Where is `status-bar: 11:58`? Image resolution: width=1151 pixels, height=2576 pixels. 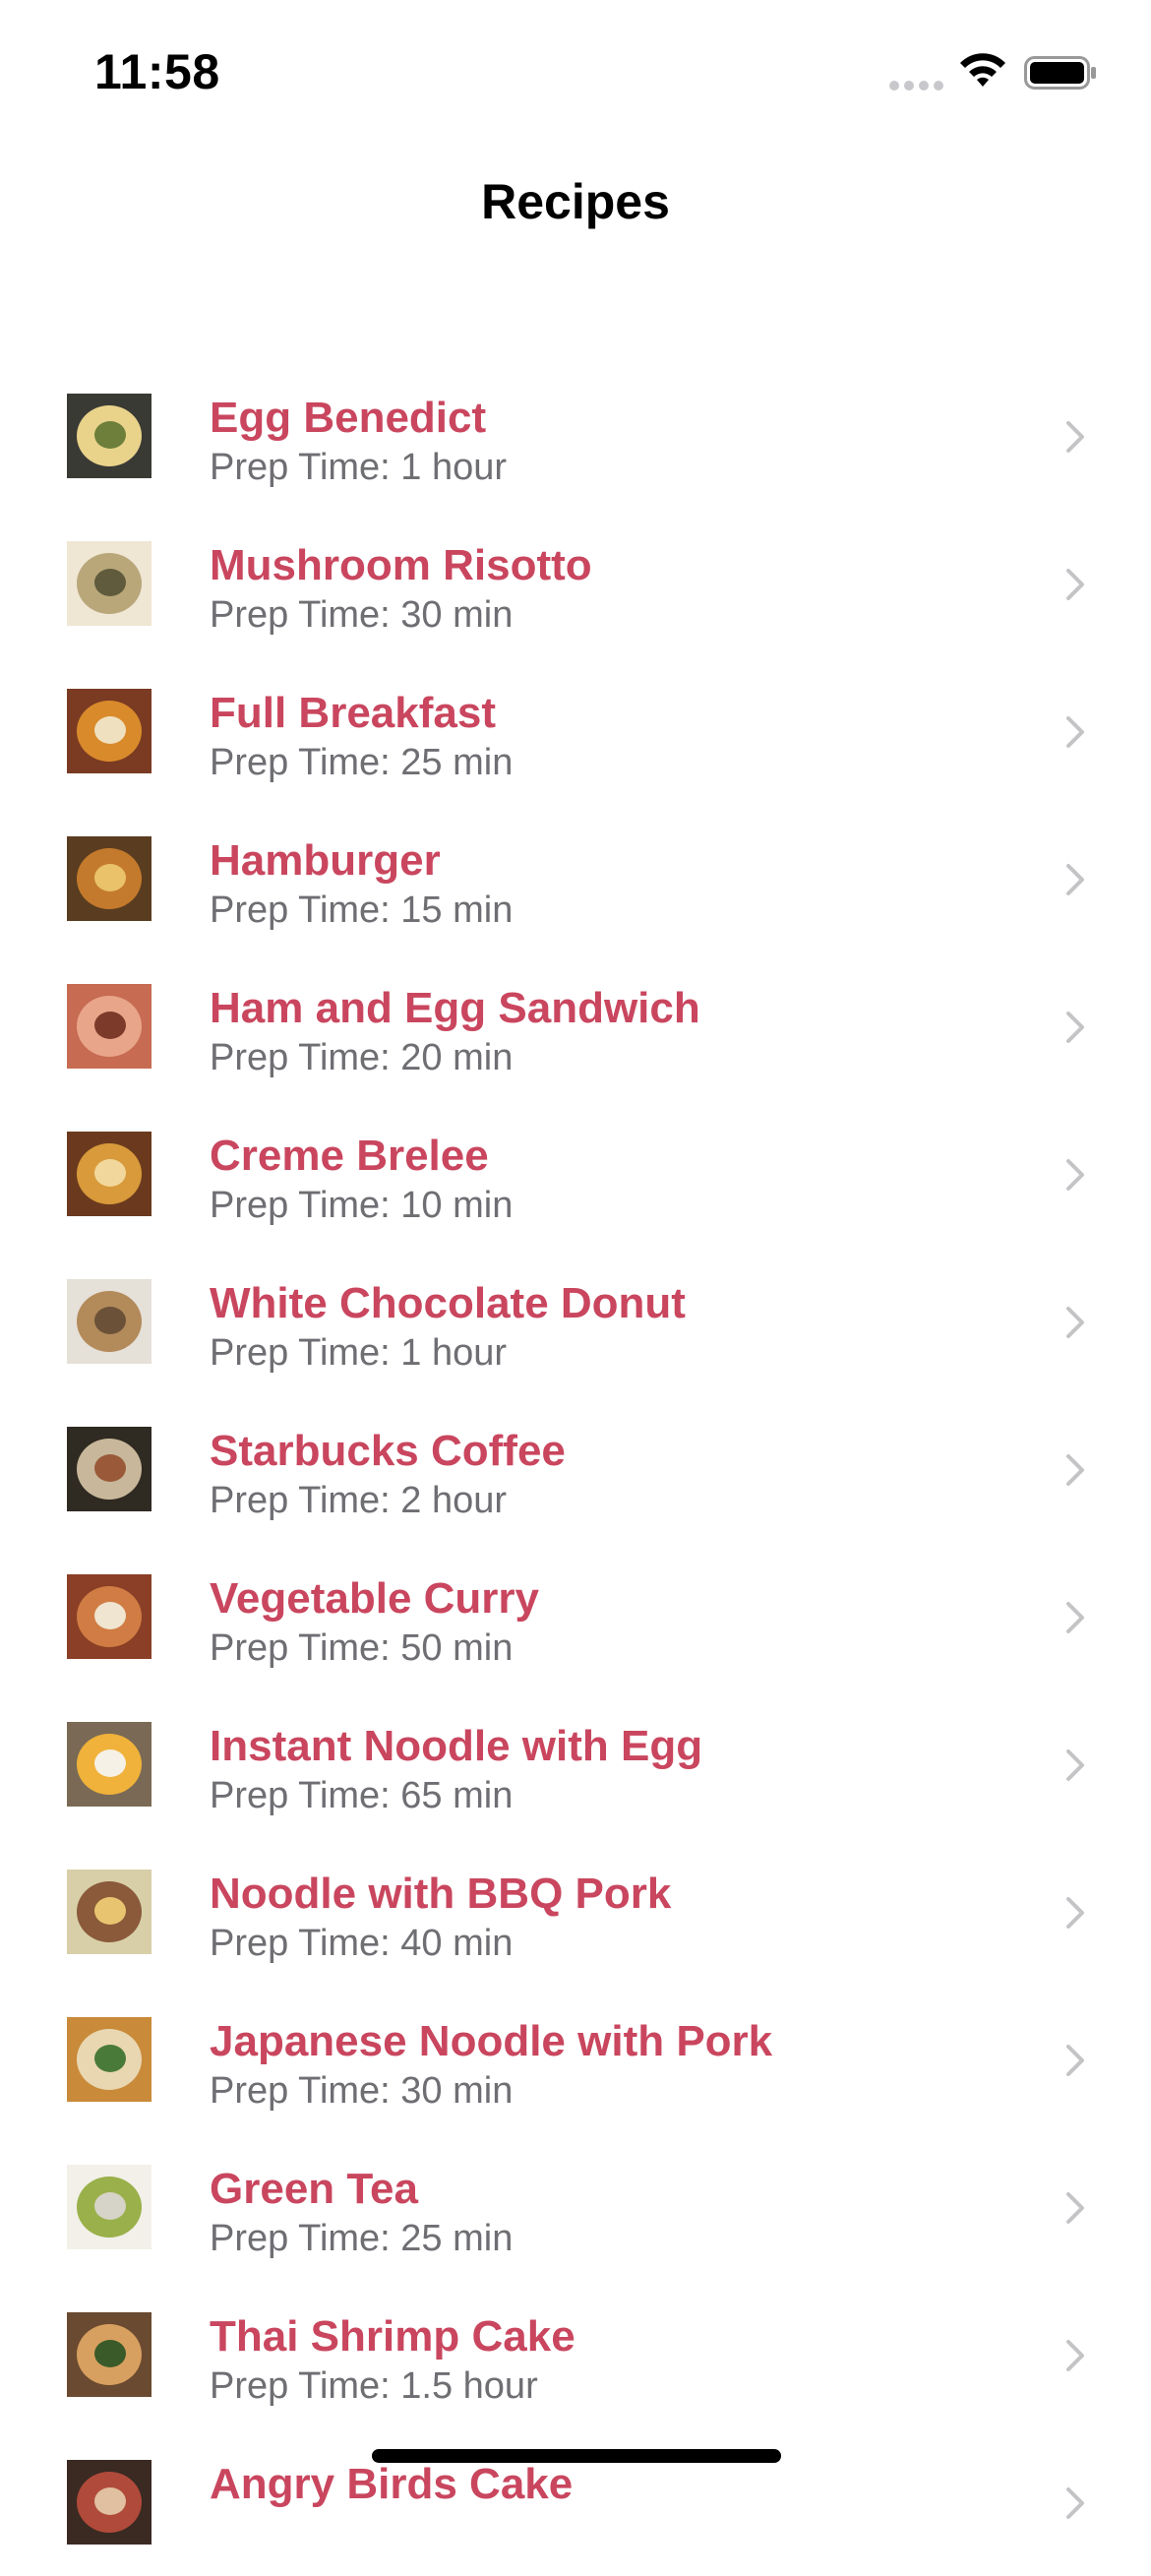 status-bar: 11:58 is located at coordinates (575, 69).